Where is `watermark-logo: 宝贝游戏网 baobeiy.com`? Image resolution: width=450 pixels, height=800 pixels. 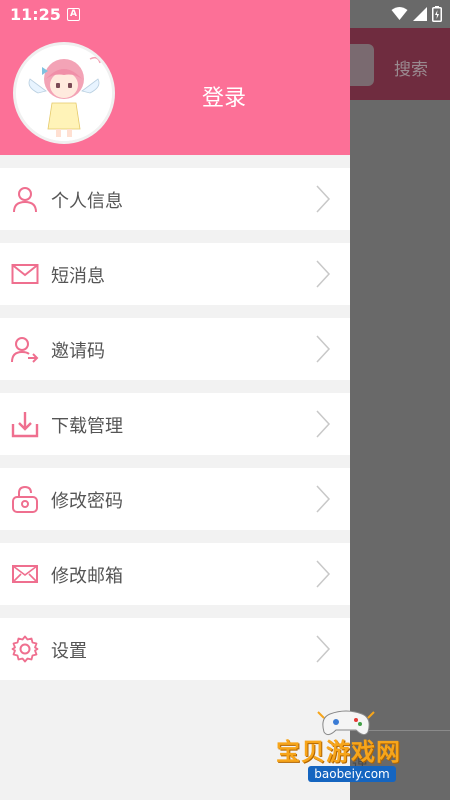
watermark-logo: 宝贝游戏网 baobeiy.com is located at coordinates (359, 754).